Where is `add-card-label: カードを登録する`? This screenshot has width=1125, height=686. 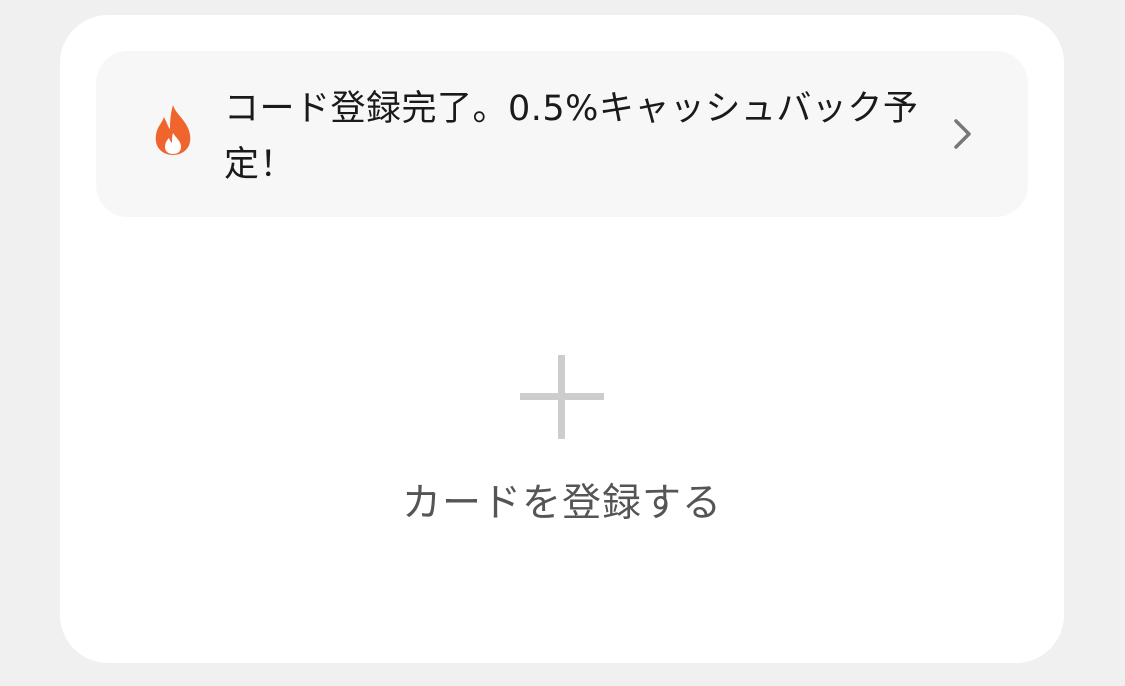 add-card-label: カードを登録する is located at coordinates (561, 503).